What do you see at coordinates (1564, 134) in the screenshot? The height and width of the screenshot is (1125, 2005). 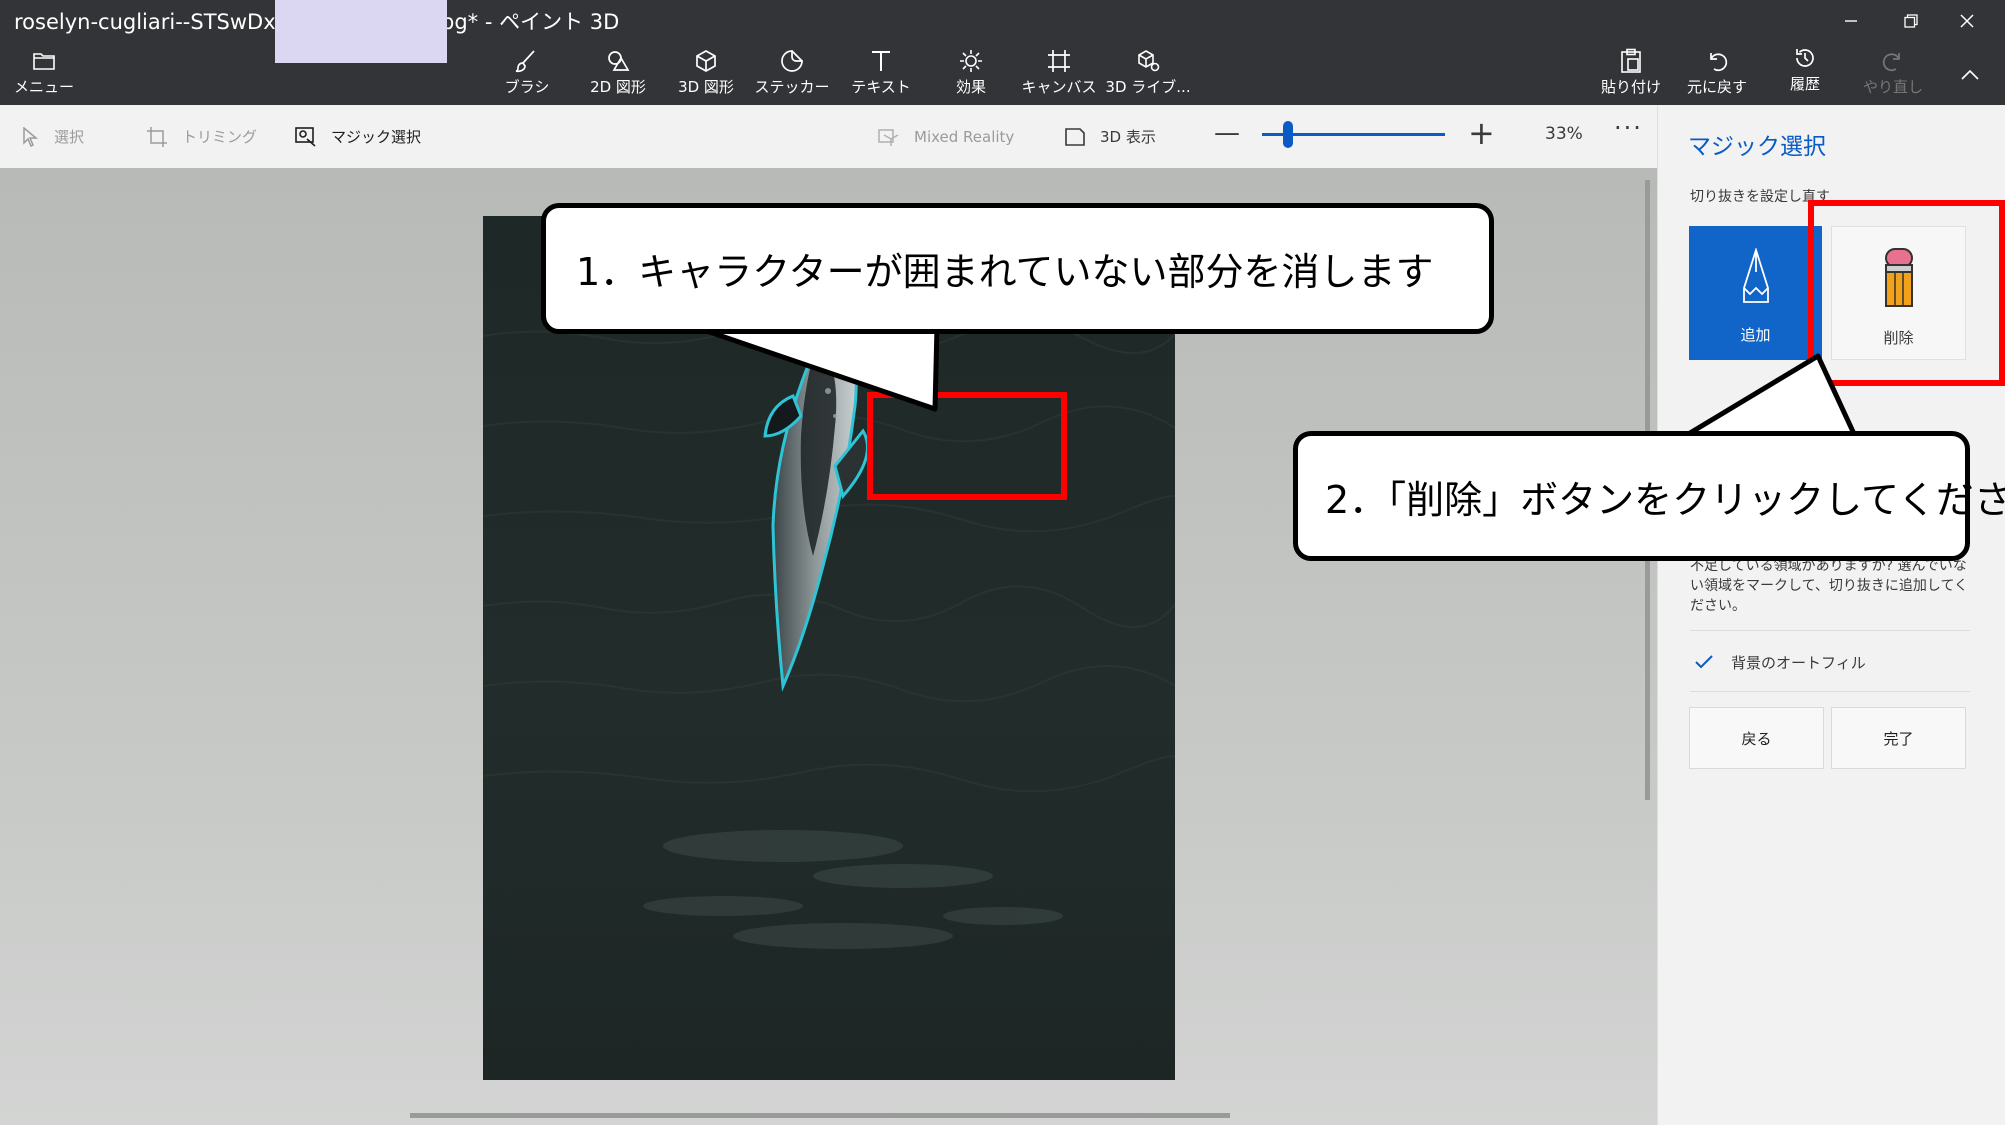 I see `zoom-percent: 33%` at bounding box center [1564, 134].